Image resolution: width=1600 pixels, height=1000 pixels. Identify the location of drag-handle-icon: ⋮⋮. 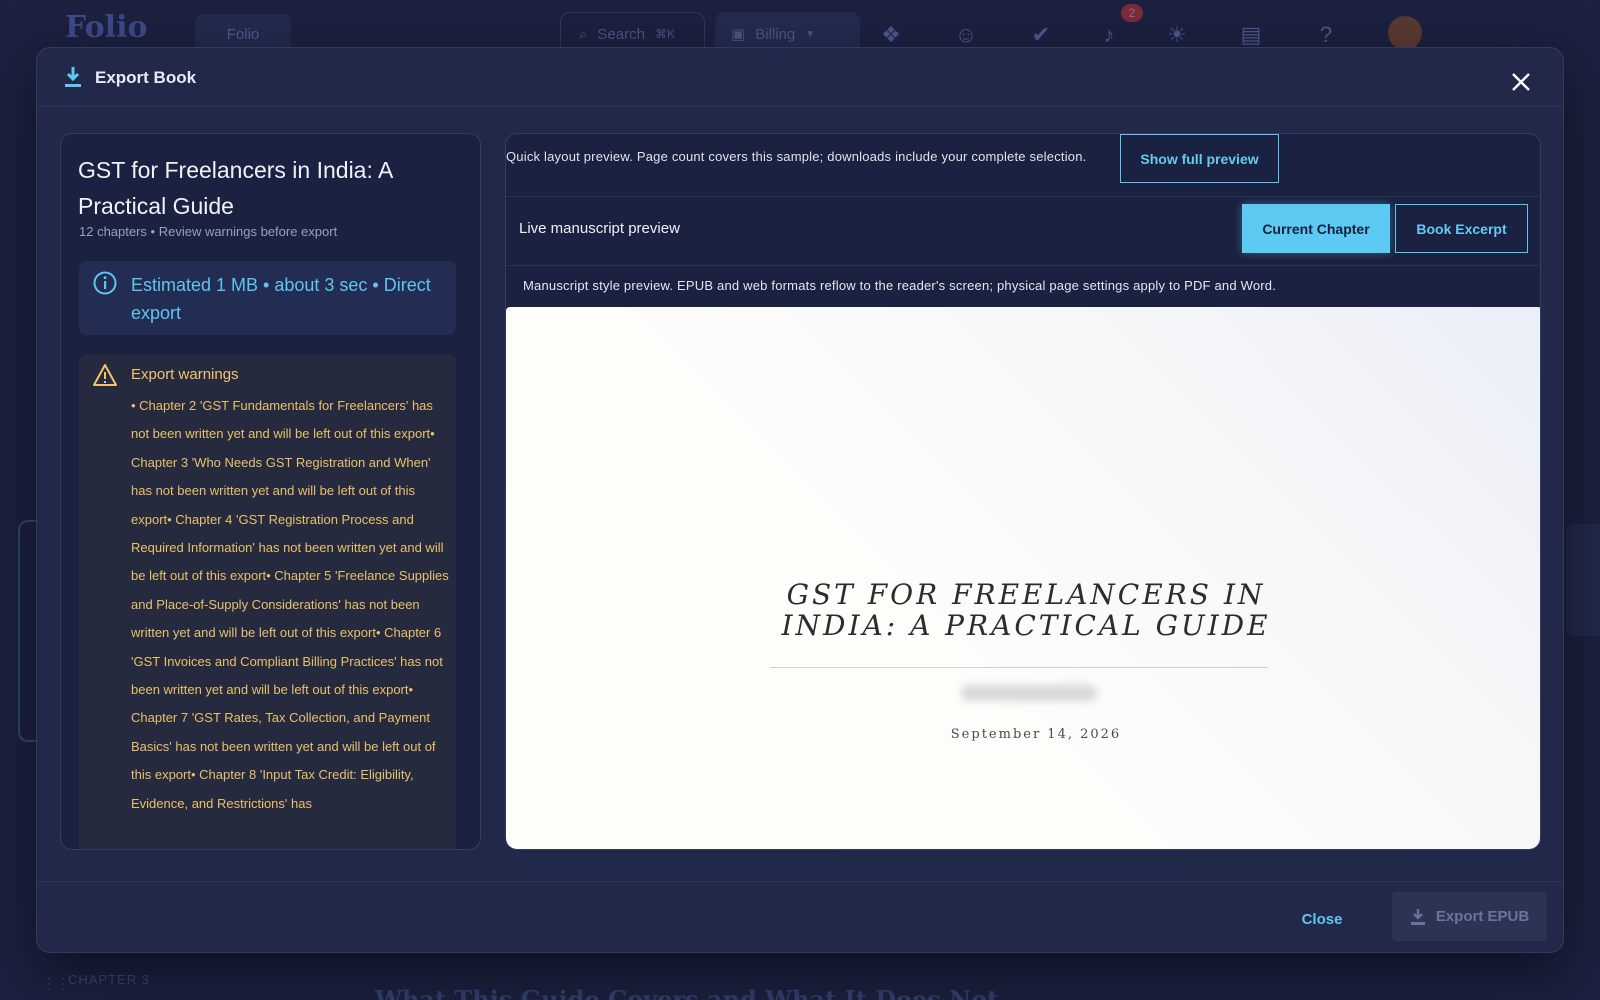
(56, 983).